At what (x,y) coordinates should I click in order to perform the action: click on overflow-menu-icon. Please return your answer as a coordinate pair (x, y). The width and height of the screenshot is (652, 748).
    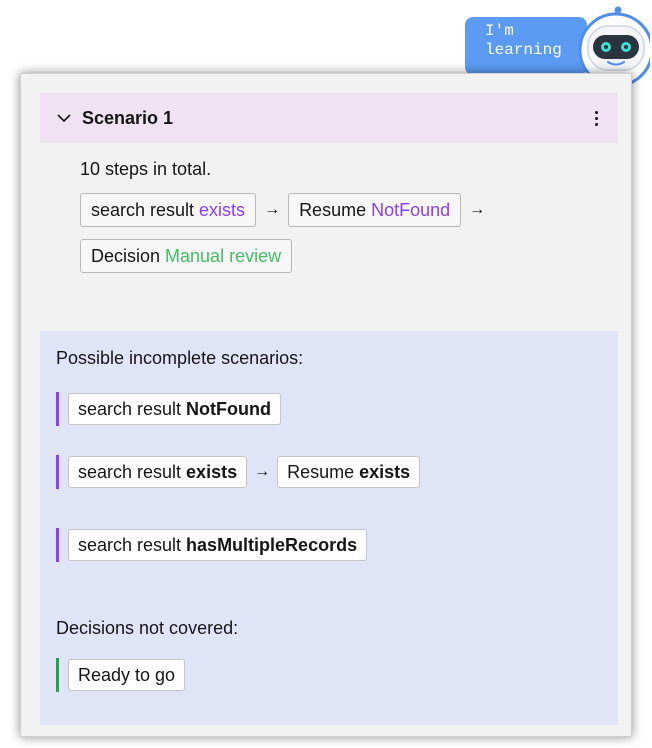
    Looking at the image, I should click on (596, 118).